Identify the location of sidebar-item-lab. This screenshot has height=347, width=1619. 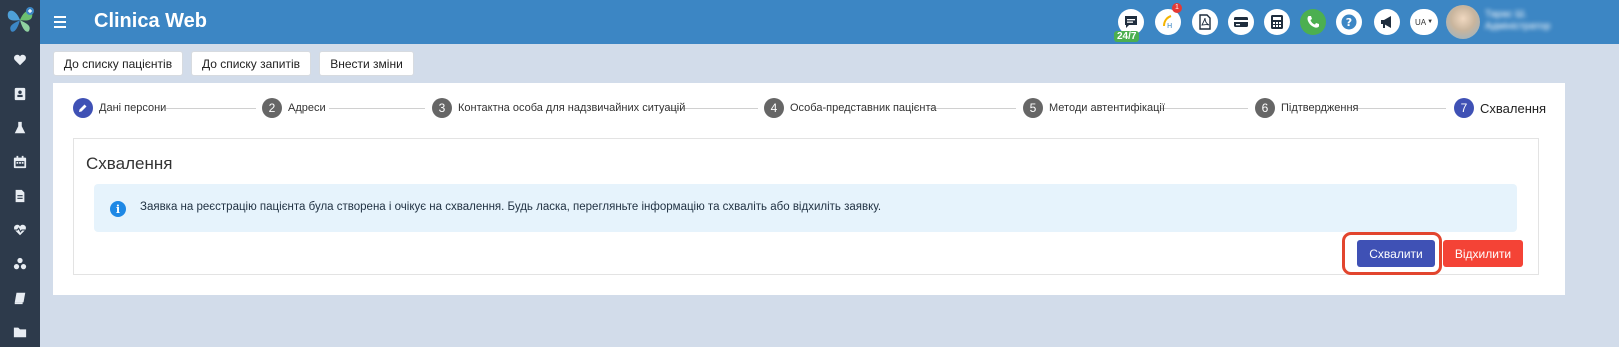
(20, 128).